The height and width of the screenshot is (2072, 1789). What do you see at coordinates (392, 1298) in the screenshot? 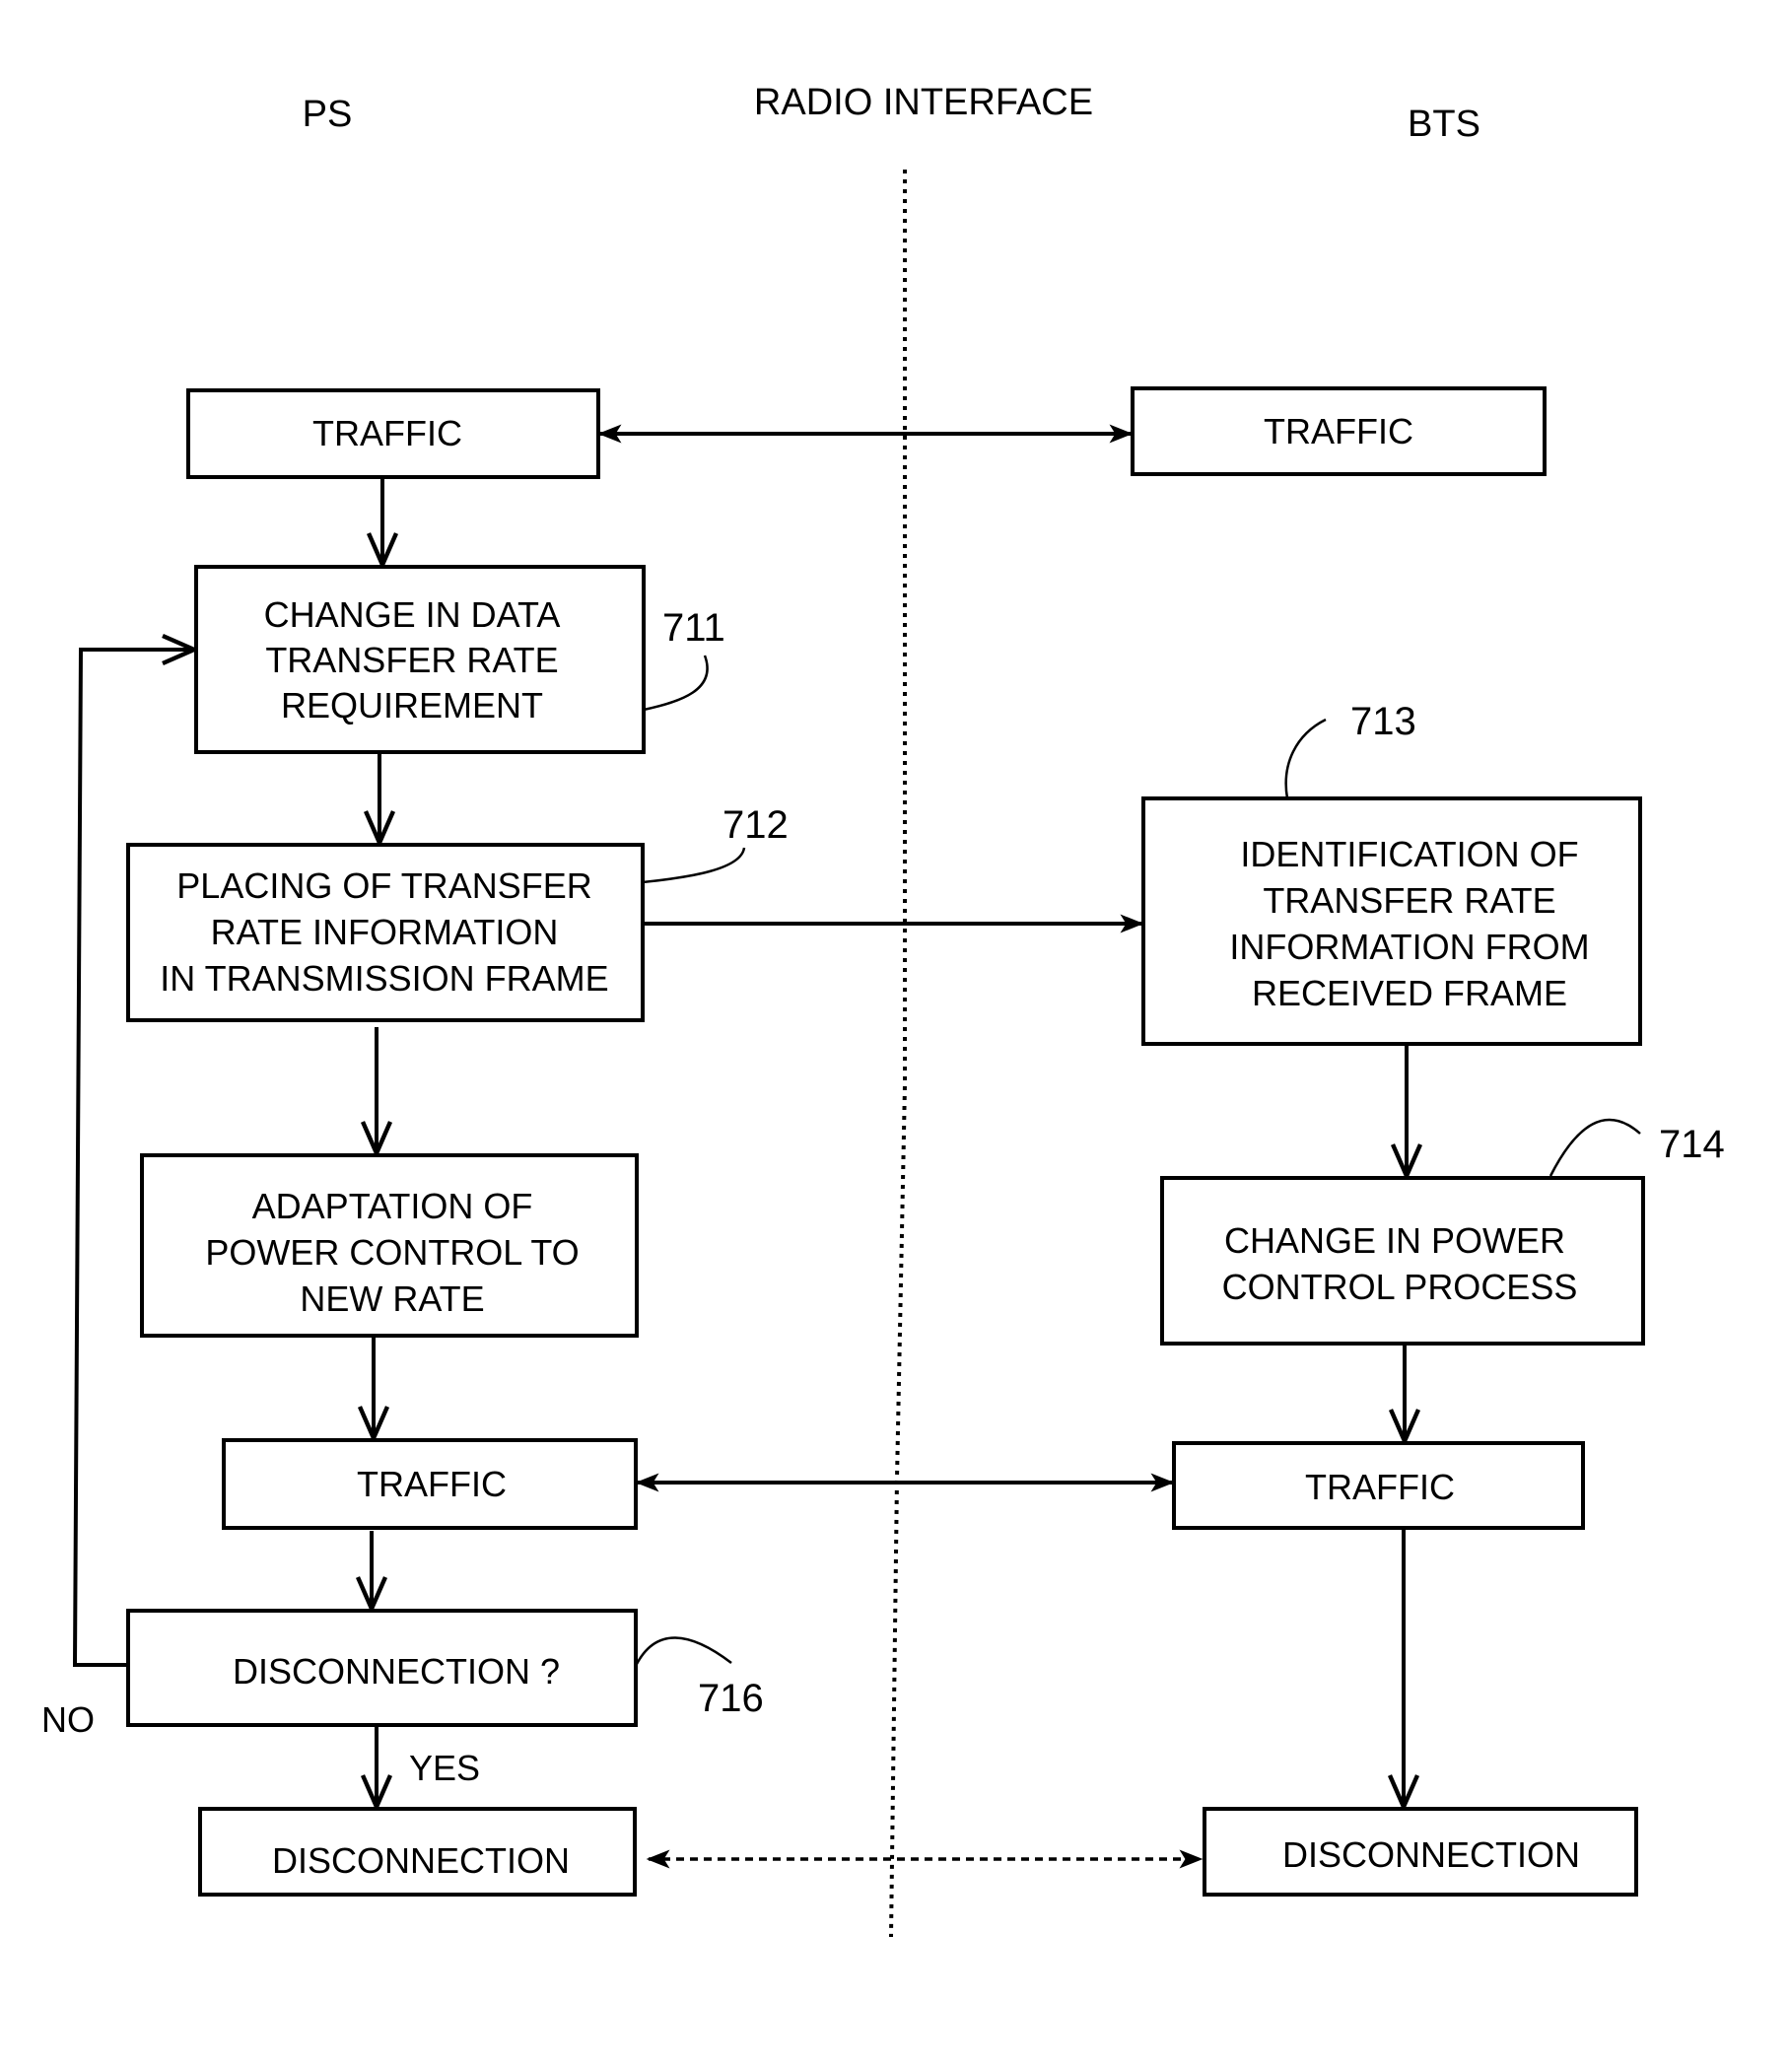
I see `adaptation-line-3: NEW RATE` at bounding box center [392, 1298].